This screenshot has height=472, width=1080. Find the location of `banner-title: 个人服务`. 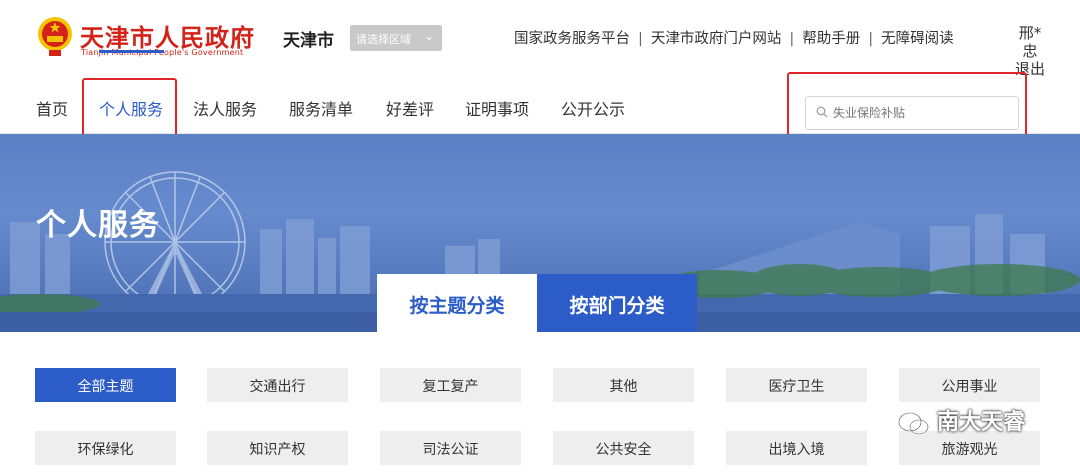

banner-title: 个人服务 is located at coordinates (98, 225).